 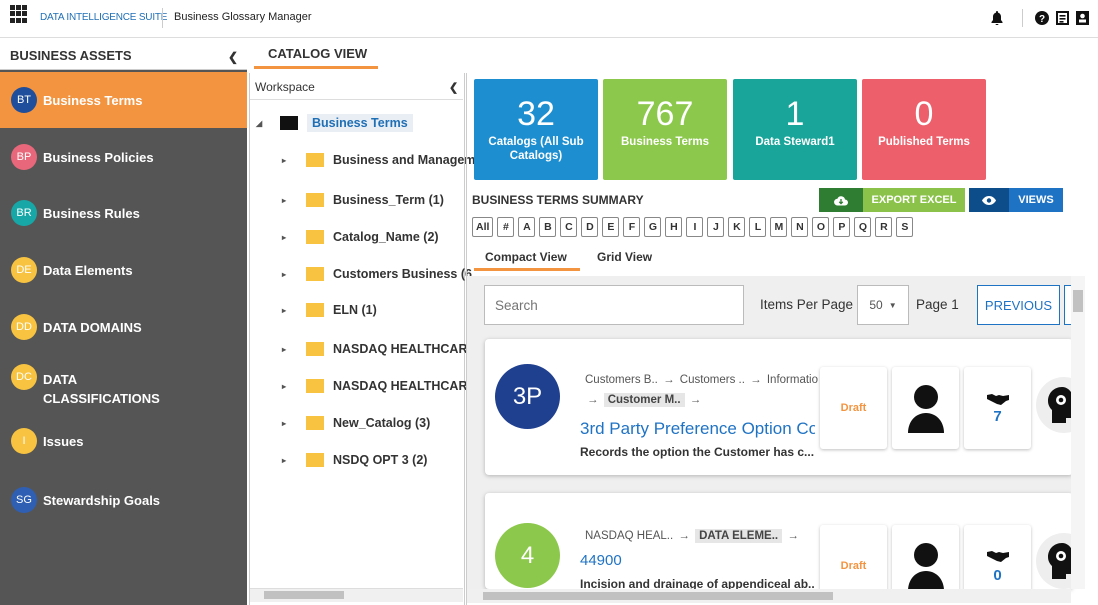 What do you see at coordinates (354, 460) in the screenshot?
I see `tree-folder: ▸ NSDQ OPT 3 (2)` at bounding box center [354, 460].